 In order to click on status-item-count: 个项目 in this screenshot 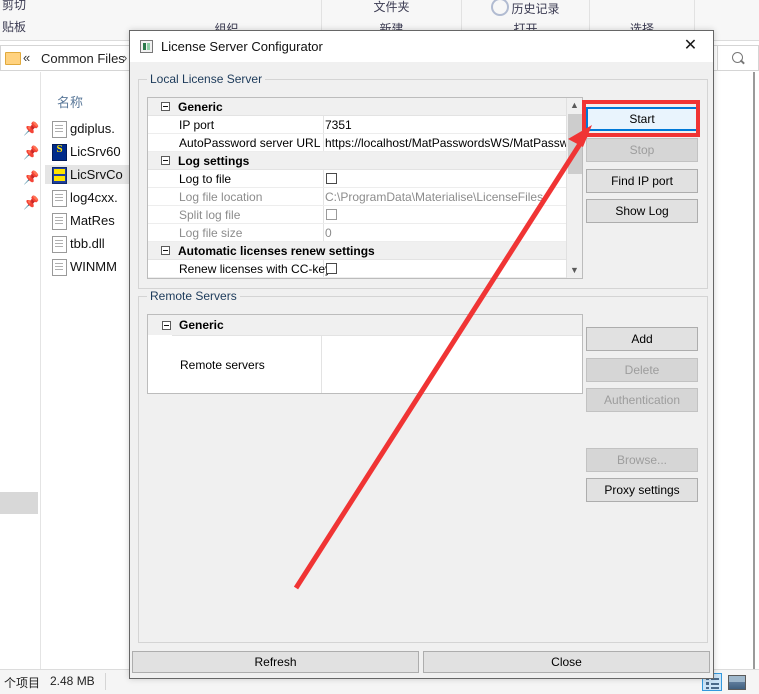, I will do `click(22, 683)`.